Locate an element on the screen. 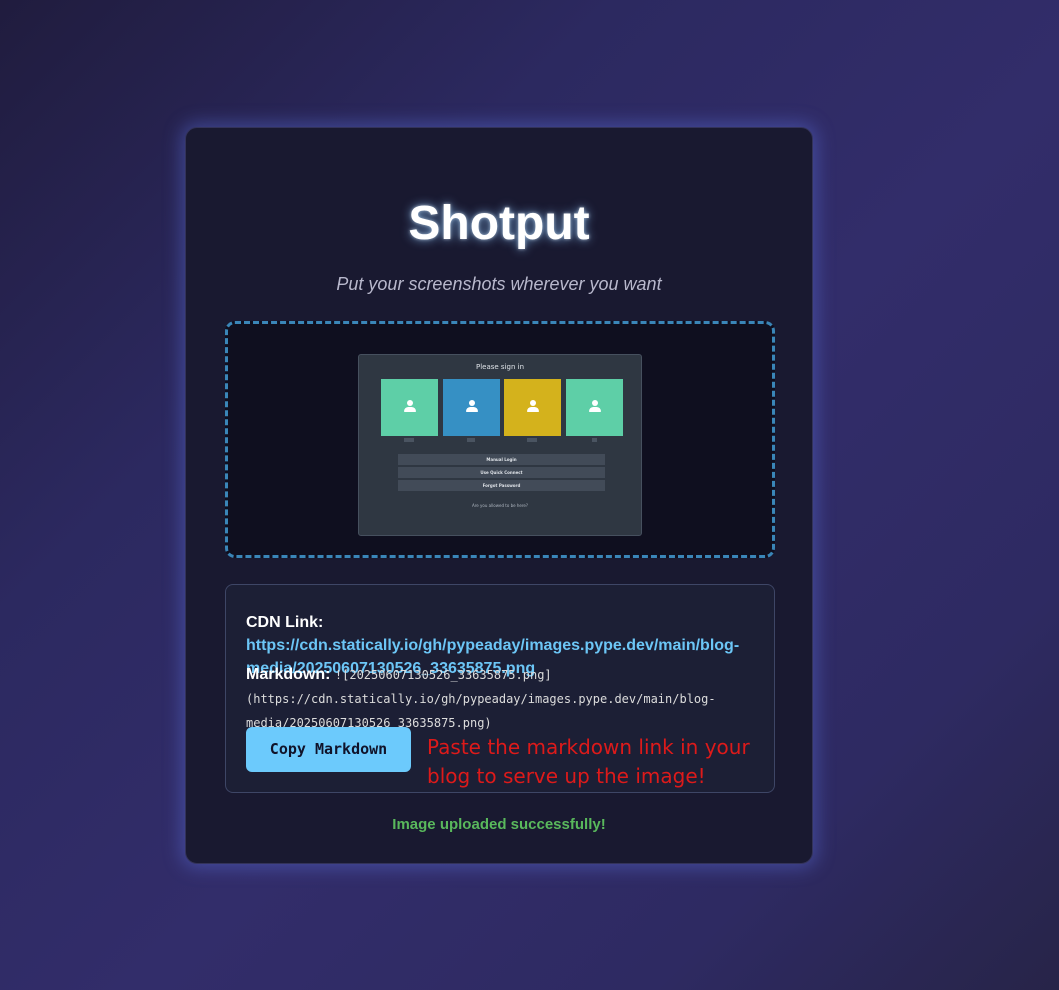  preview-quick-connect-button: Use Quick Connect is located at coordinates (501, 472).